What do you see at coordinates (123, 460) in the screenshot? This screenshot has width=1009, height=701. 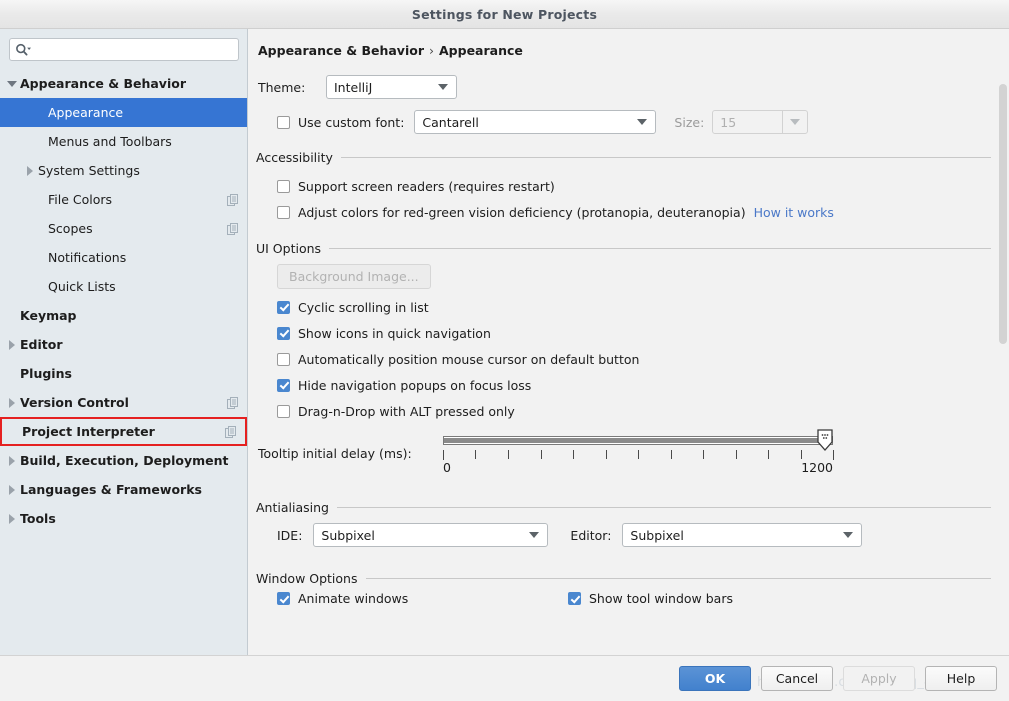 I see `sidebar-item-build-execution-deployment: Build, Execution, Deployment` at bounding box center [123, 460].